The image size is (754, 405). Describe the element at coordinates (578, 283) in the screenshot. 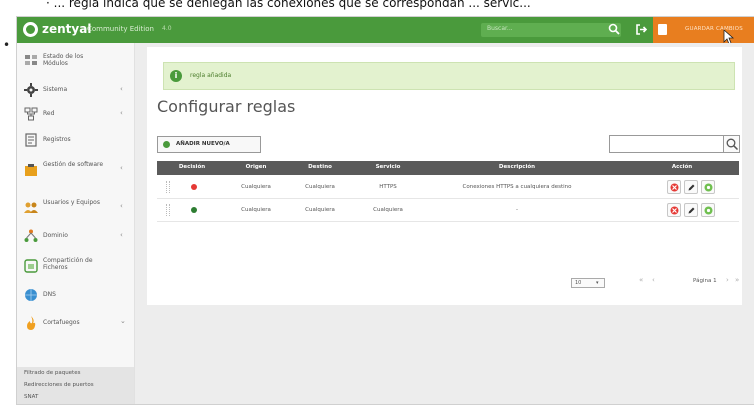

I see `page-size-value: 10` at that location.